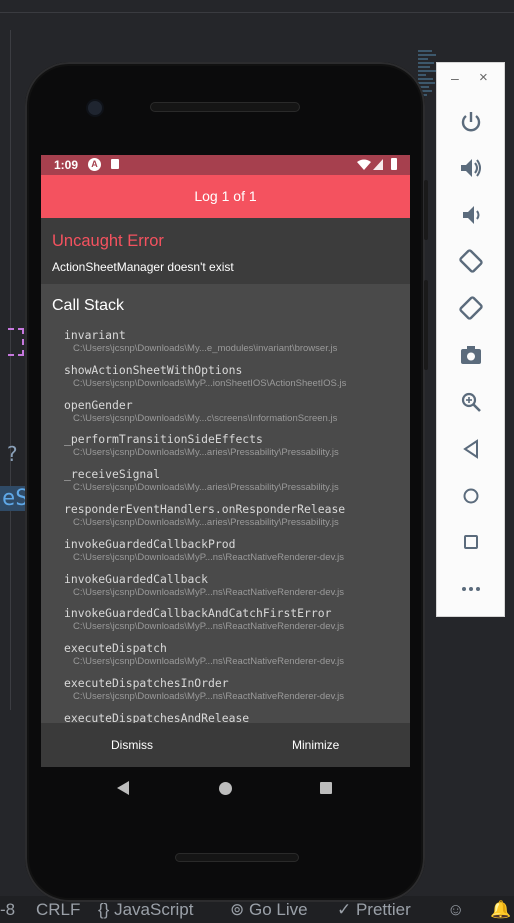 The image size is (514, 923). What do you see at coordinates (146, 682) in the screenshot?
I see `frame-function-name: executeDispatchesInOrder` at bounding box center [146, 682].